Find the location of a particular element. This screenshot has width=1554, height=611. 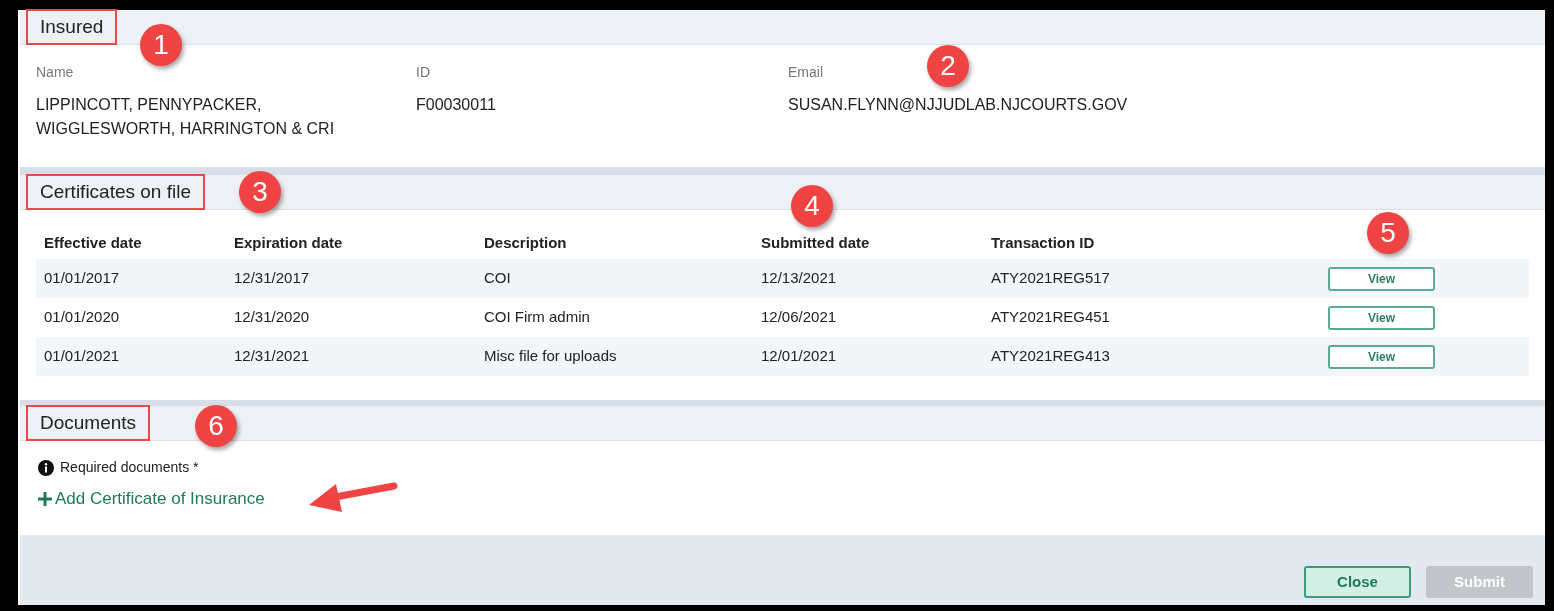

field-value: F00030011 is located at coordinates (456, 105).